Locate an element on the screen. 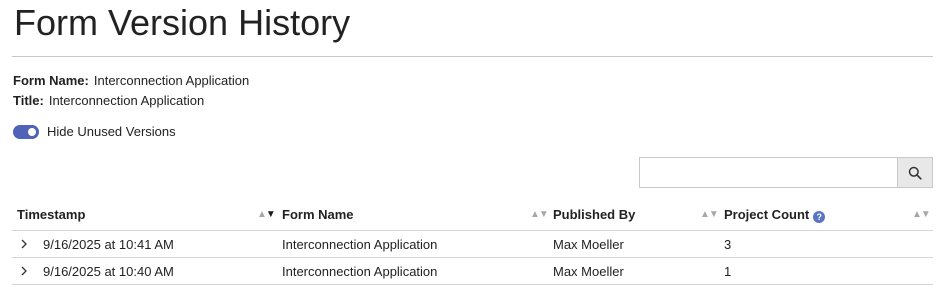 The height and width of the screenshot is (300, 946). search-input is located at coordinates (768, 172).